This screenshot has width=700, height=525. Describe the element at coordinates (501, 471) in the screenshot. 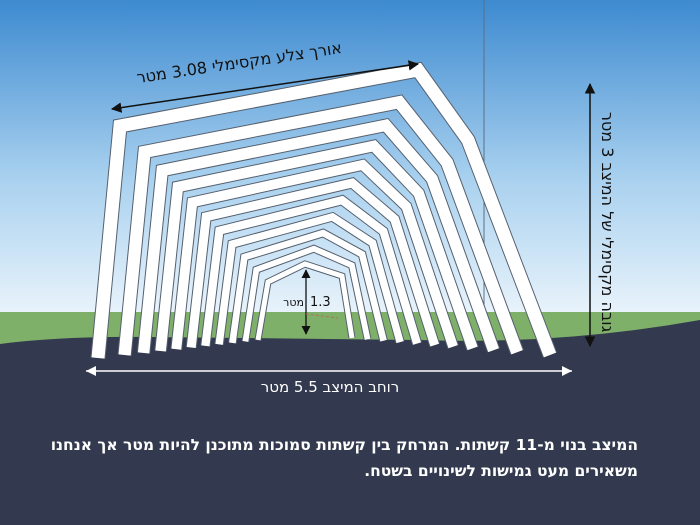

I see `caption-line-2: משאירים מעט גמישות לשינויים בשטח.` at that location.